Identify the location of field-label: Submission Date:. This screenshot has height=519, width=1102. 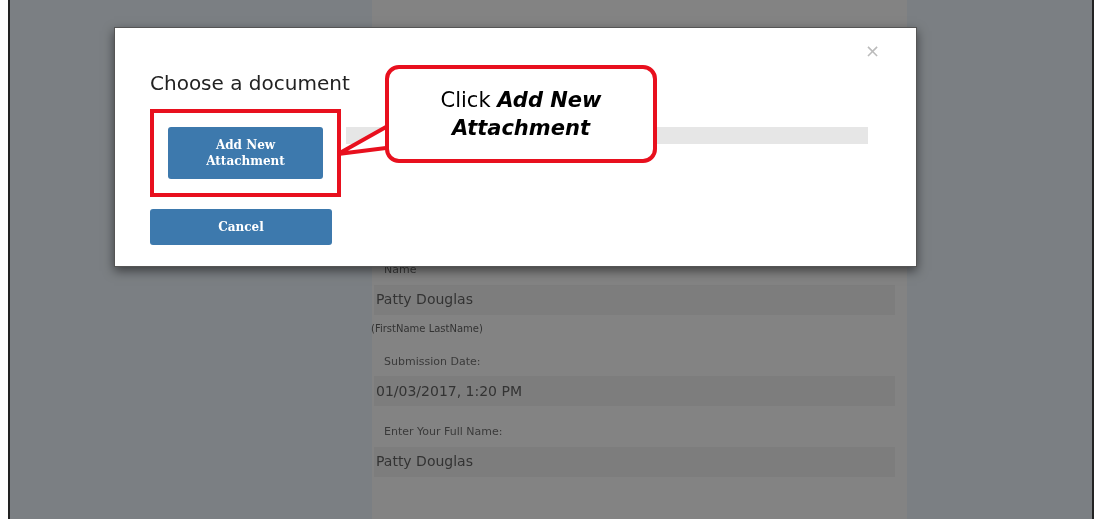
(432, 361).